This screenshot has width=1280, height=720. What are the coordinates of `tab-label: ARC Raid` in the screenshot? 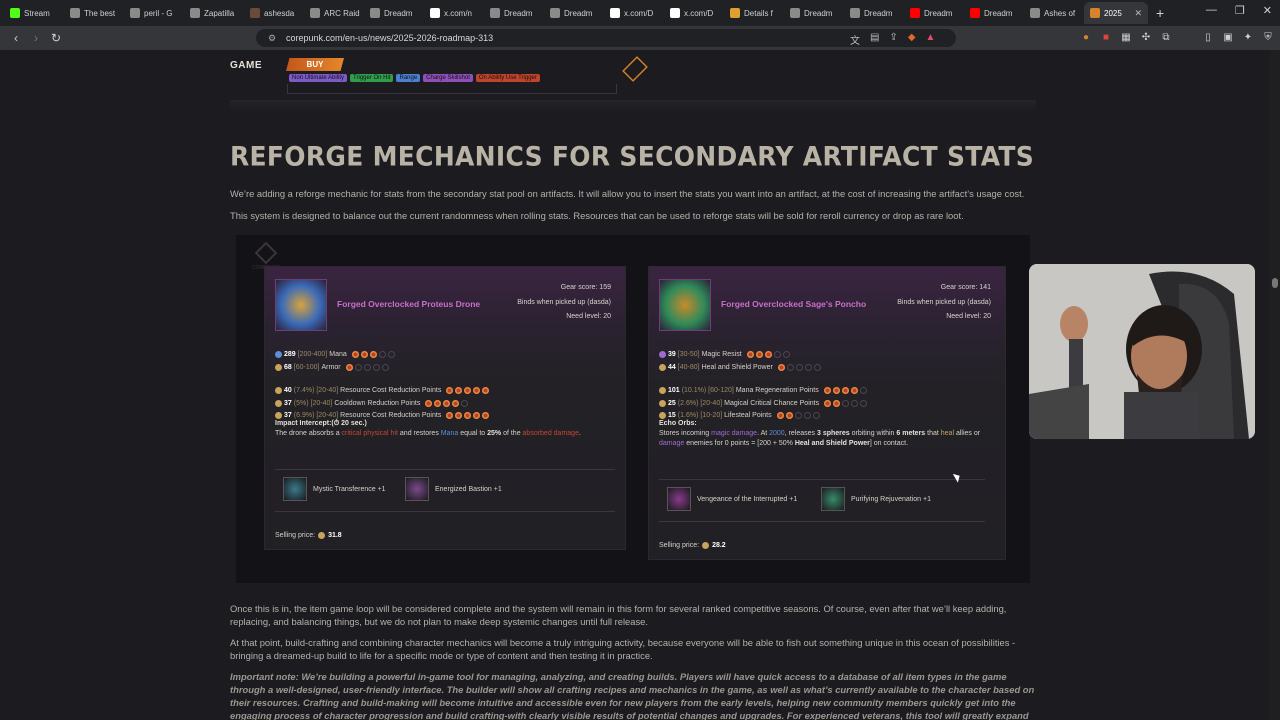 It's located at (342, 13).